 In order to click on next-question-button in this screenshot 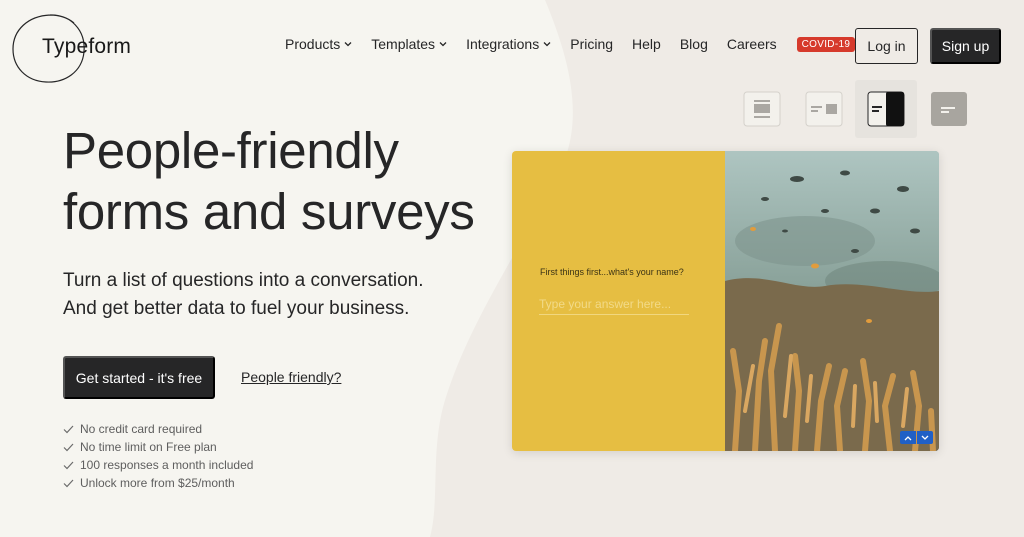, I will do `click(925, 437)`.